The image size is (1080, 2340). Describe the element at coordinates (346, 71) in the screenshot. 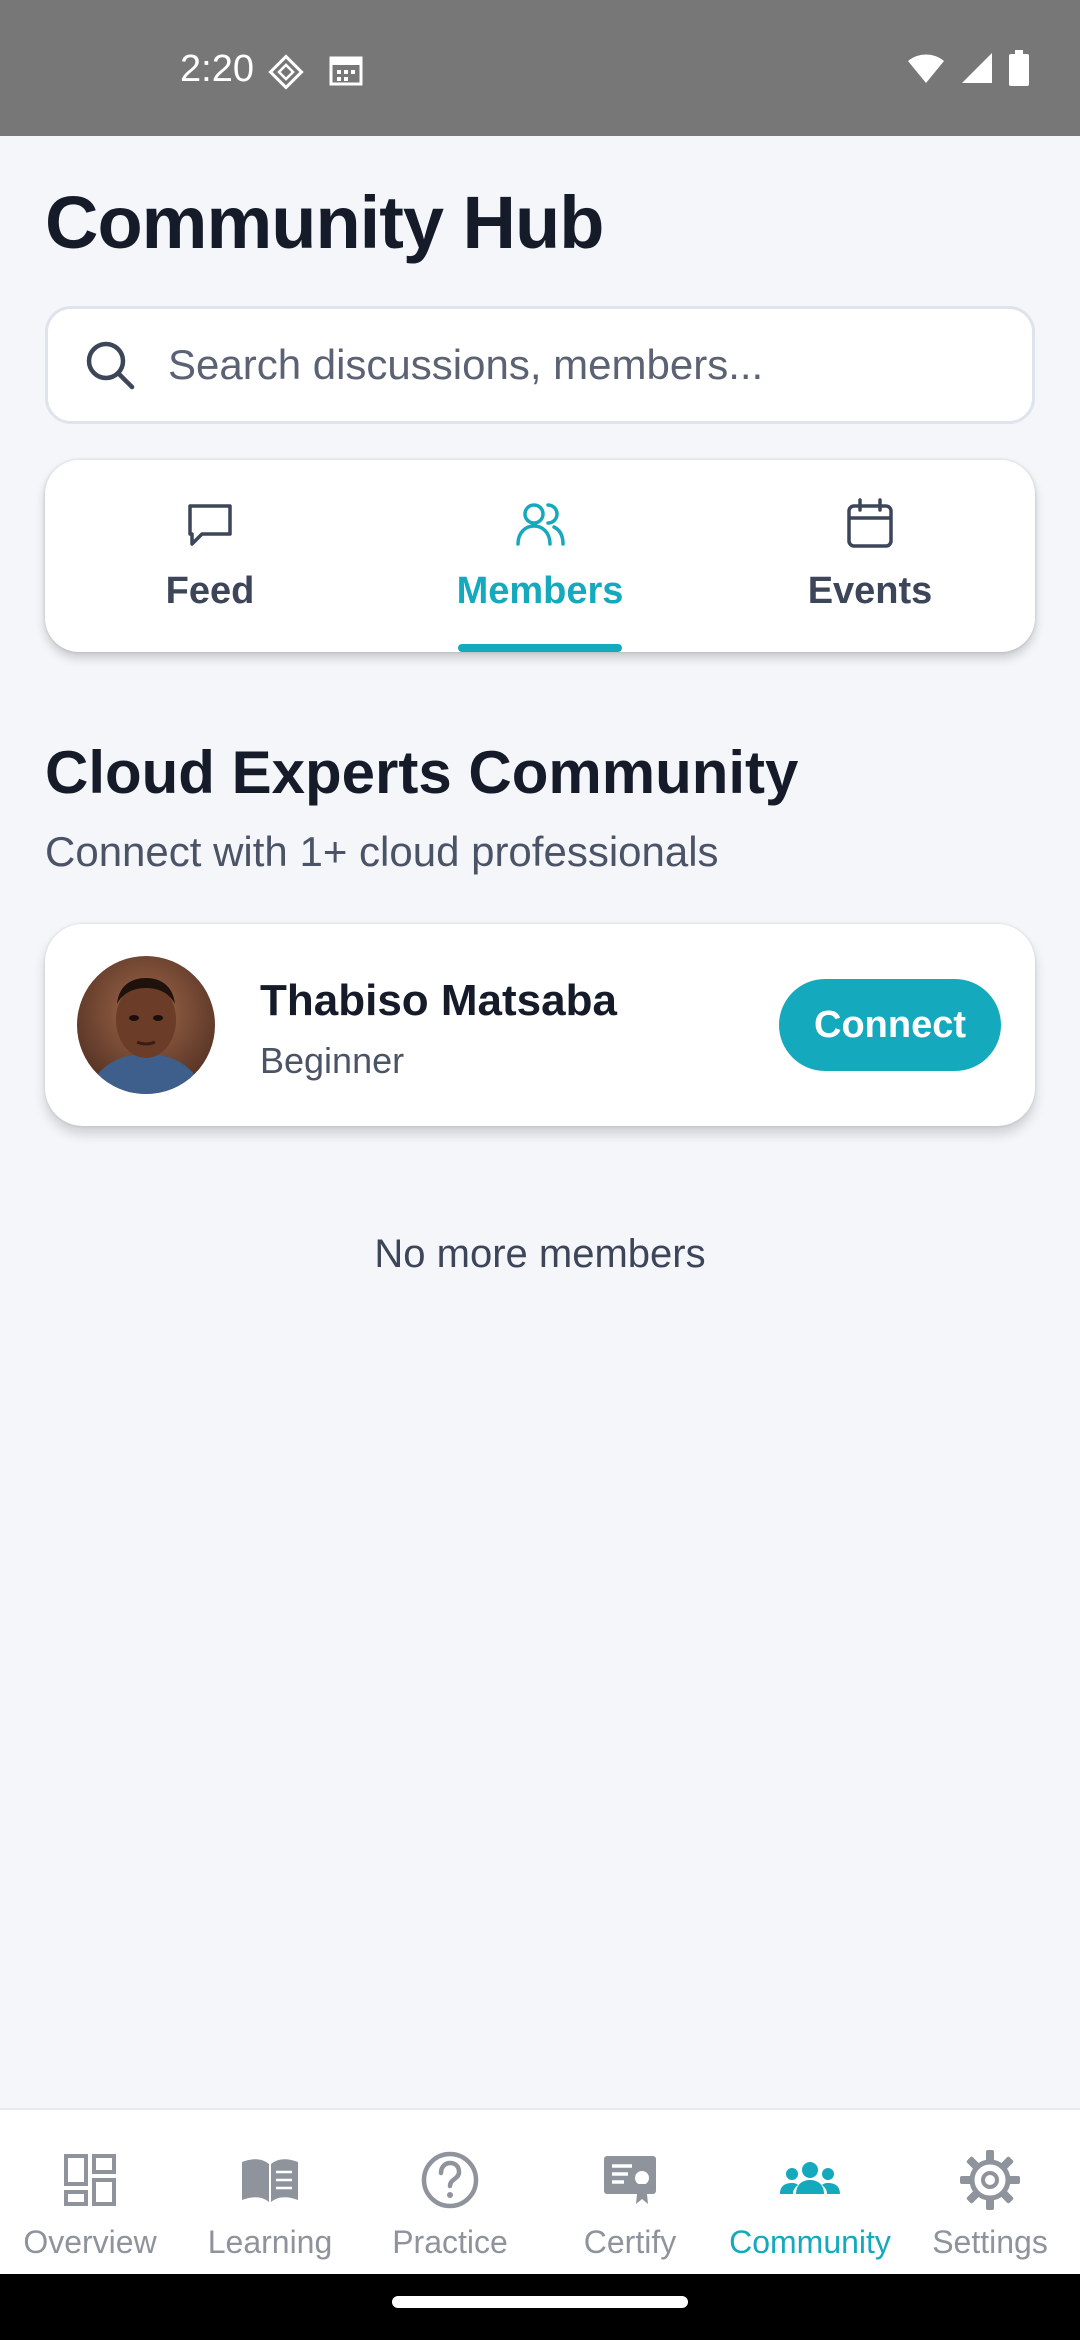

I see `calendar-status-icon` at that location.